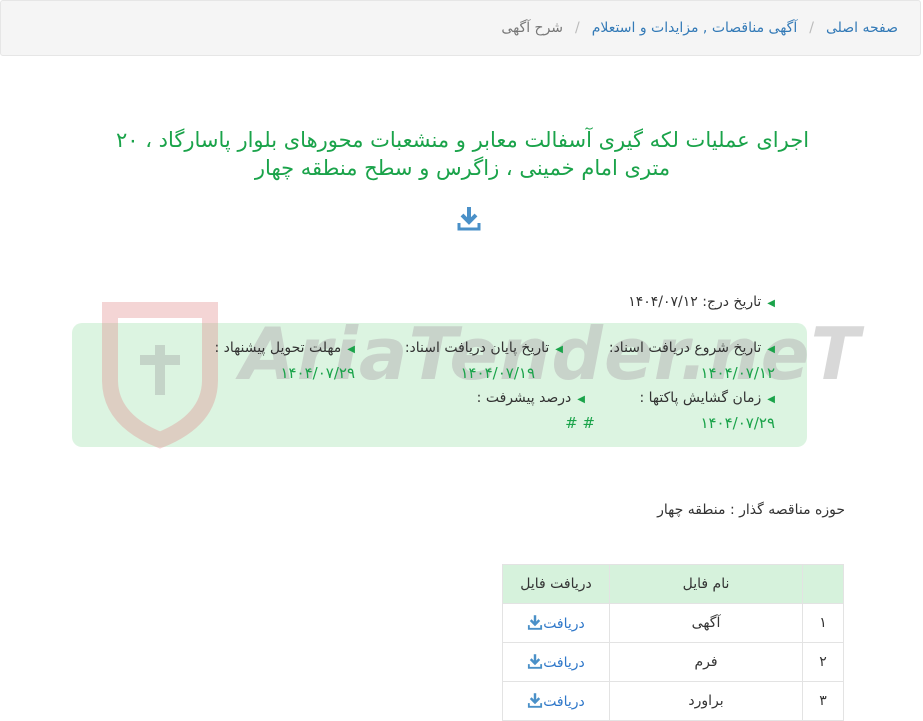  I want to click on opening-value: ۱۴۰۴/۰۷/۲۹, so click(737, 423).